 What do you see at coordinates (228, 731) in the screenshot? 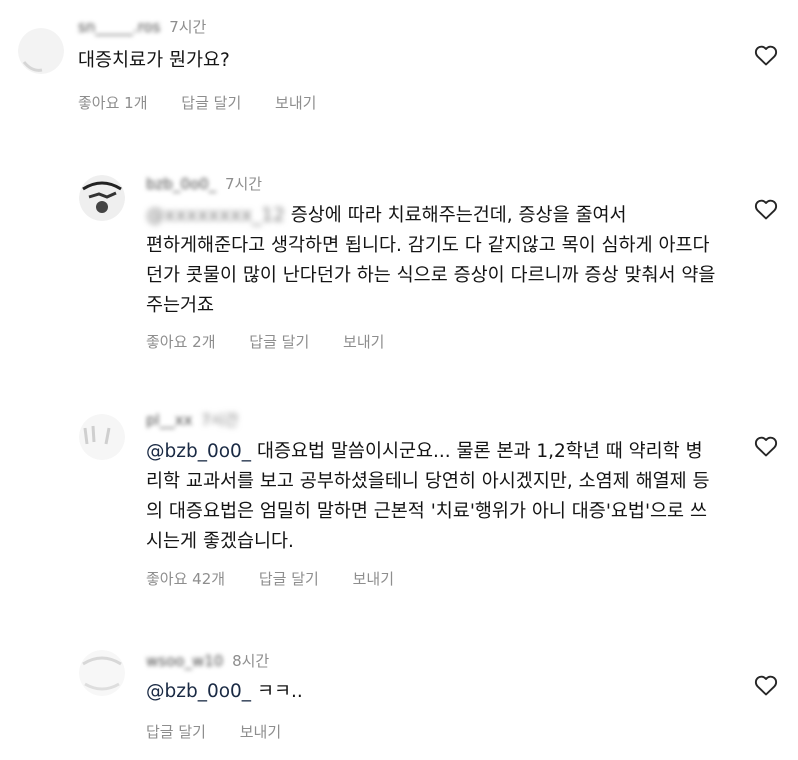
I see `comment-actions: 답글 달기 보내기` at bounding box center [228, 731].